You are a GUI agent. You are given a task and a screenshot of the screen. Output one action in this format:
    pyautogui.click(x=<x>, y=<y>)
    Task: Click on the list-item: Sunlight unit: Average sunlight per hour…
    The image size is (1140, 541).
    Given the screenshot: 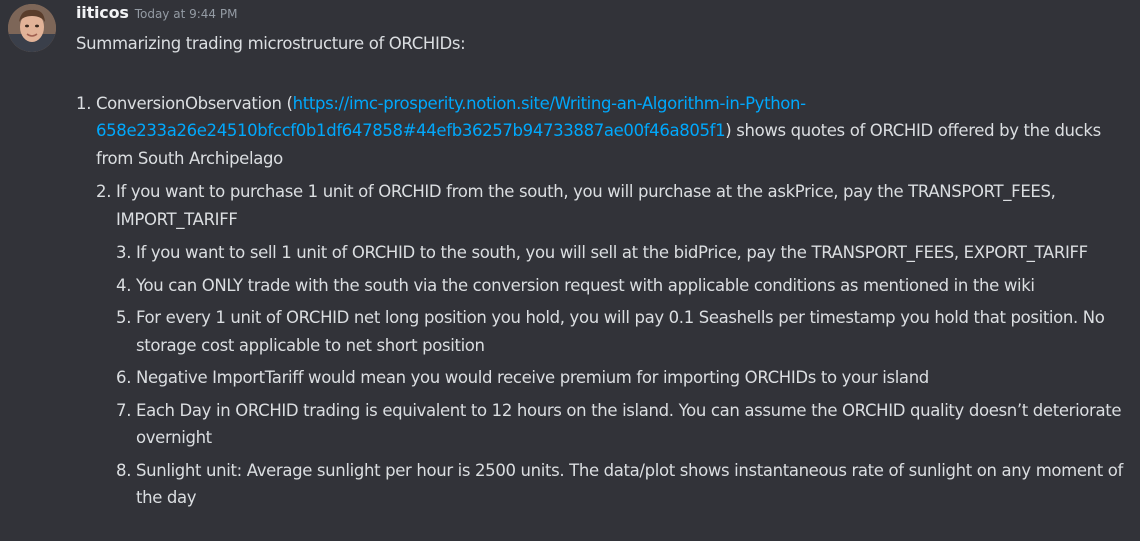 What is the action you would take?
    pyautogui.click(x=636, y=484)
    